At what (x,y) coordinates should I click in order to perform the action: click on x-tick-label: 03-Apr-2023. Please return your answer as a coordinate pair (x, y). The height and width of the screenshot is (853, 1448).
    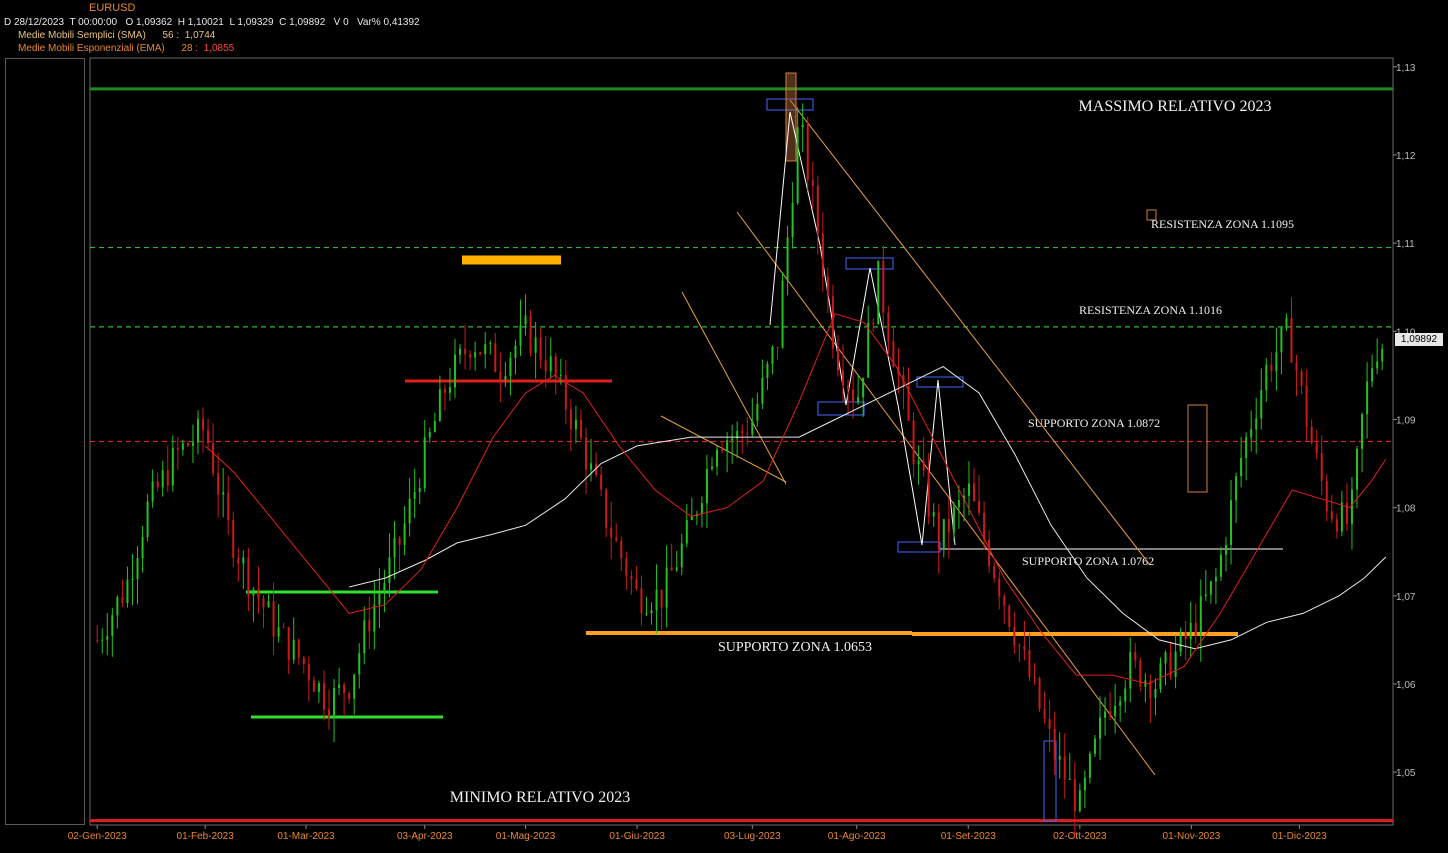
    Looking at the image, I should click on (425, 836).